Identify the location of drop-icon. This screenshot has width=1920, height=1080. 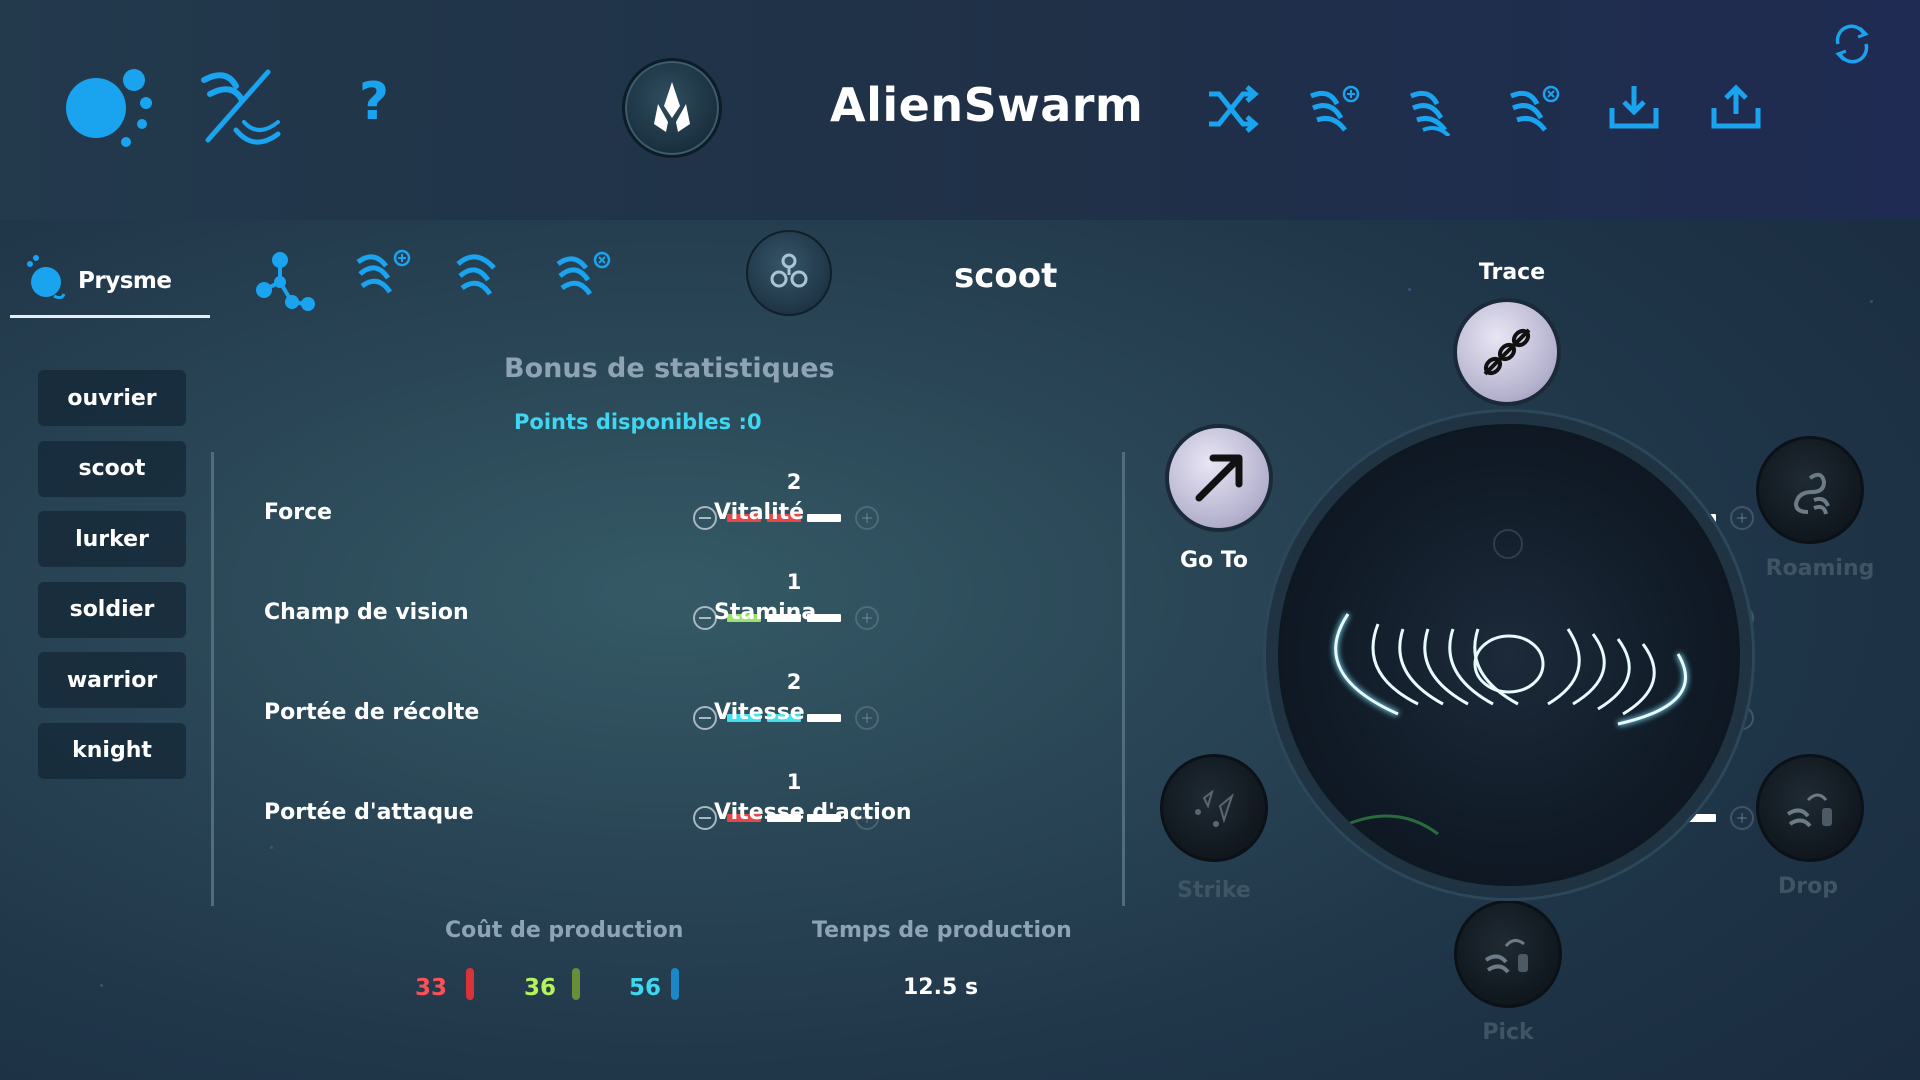
(1809, 810).